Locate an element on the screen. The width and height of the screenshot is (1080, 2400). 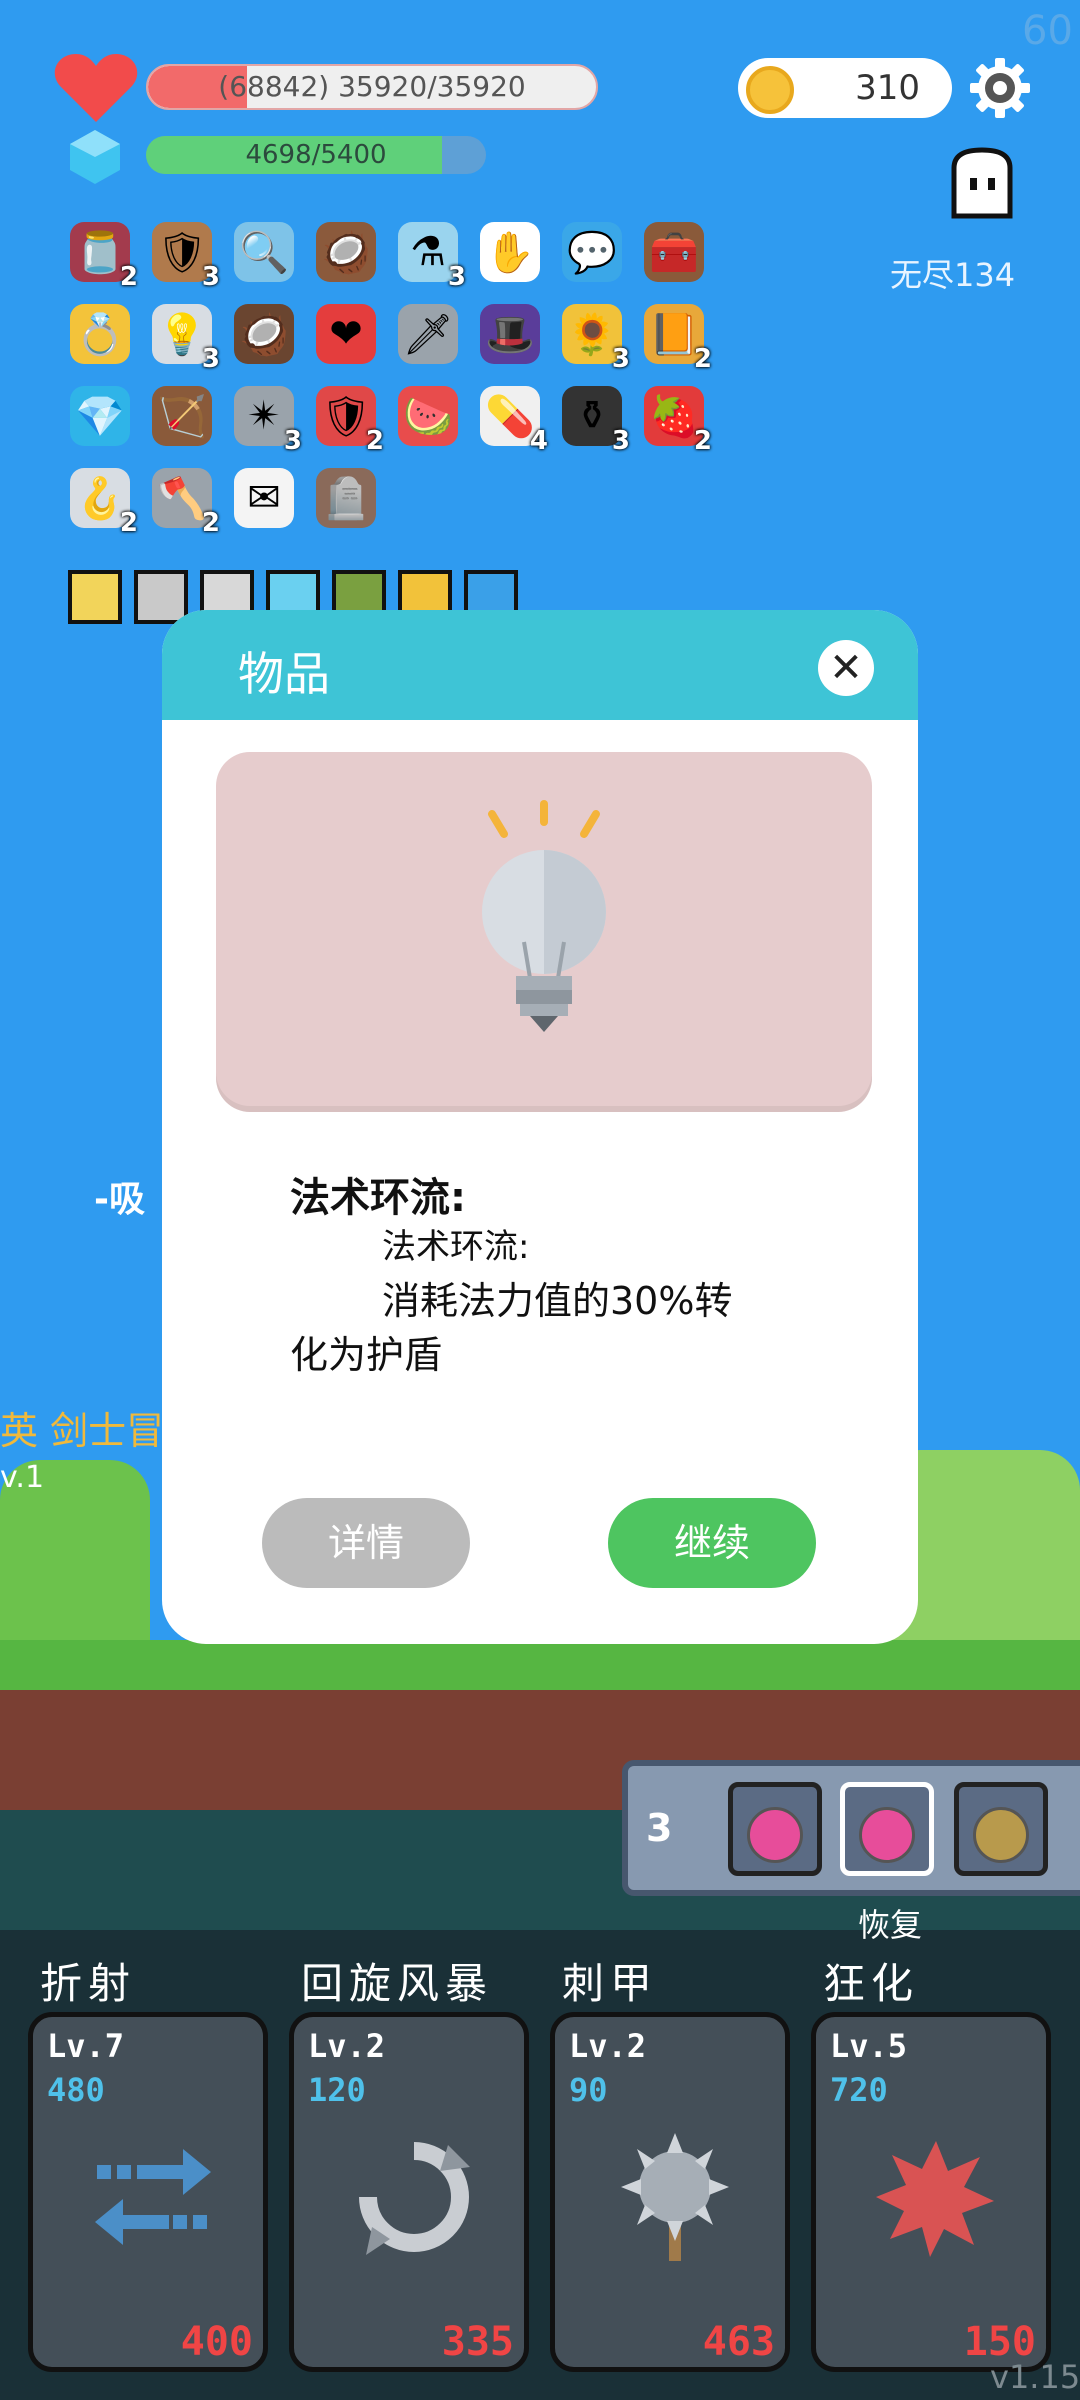
skill-card: Lv.2 120 335 is located at coordinates (409, 2192).